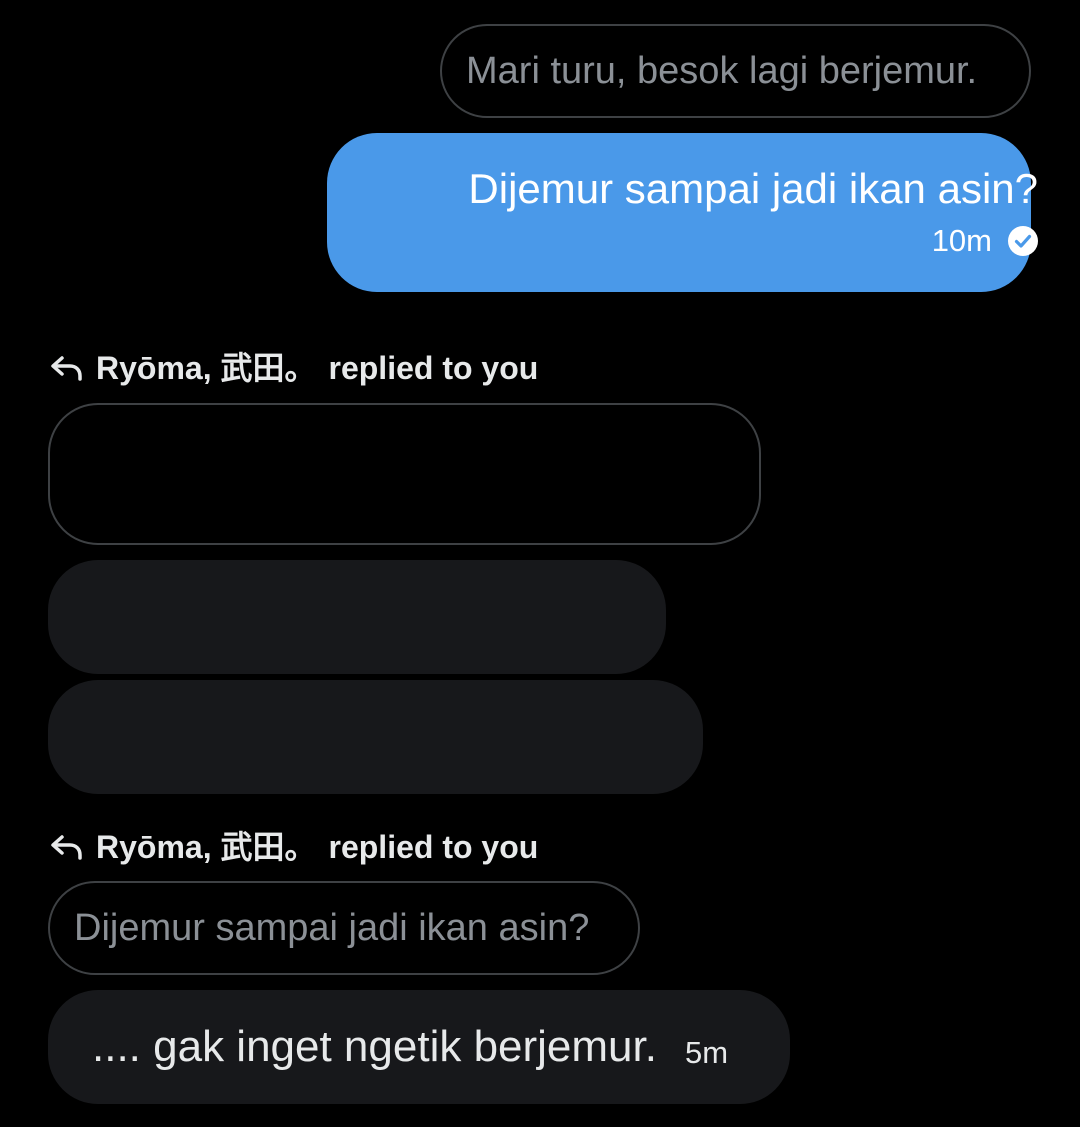 The height and width of the screenshot is (1127, 1080). Describe the element at coordinates (961, 240) in the screenshot. I see `sent-message-time: 10m` at that location.